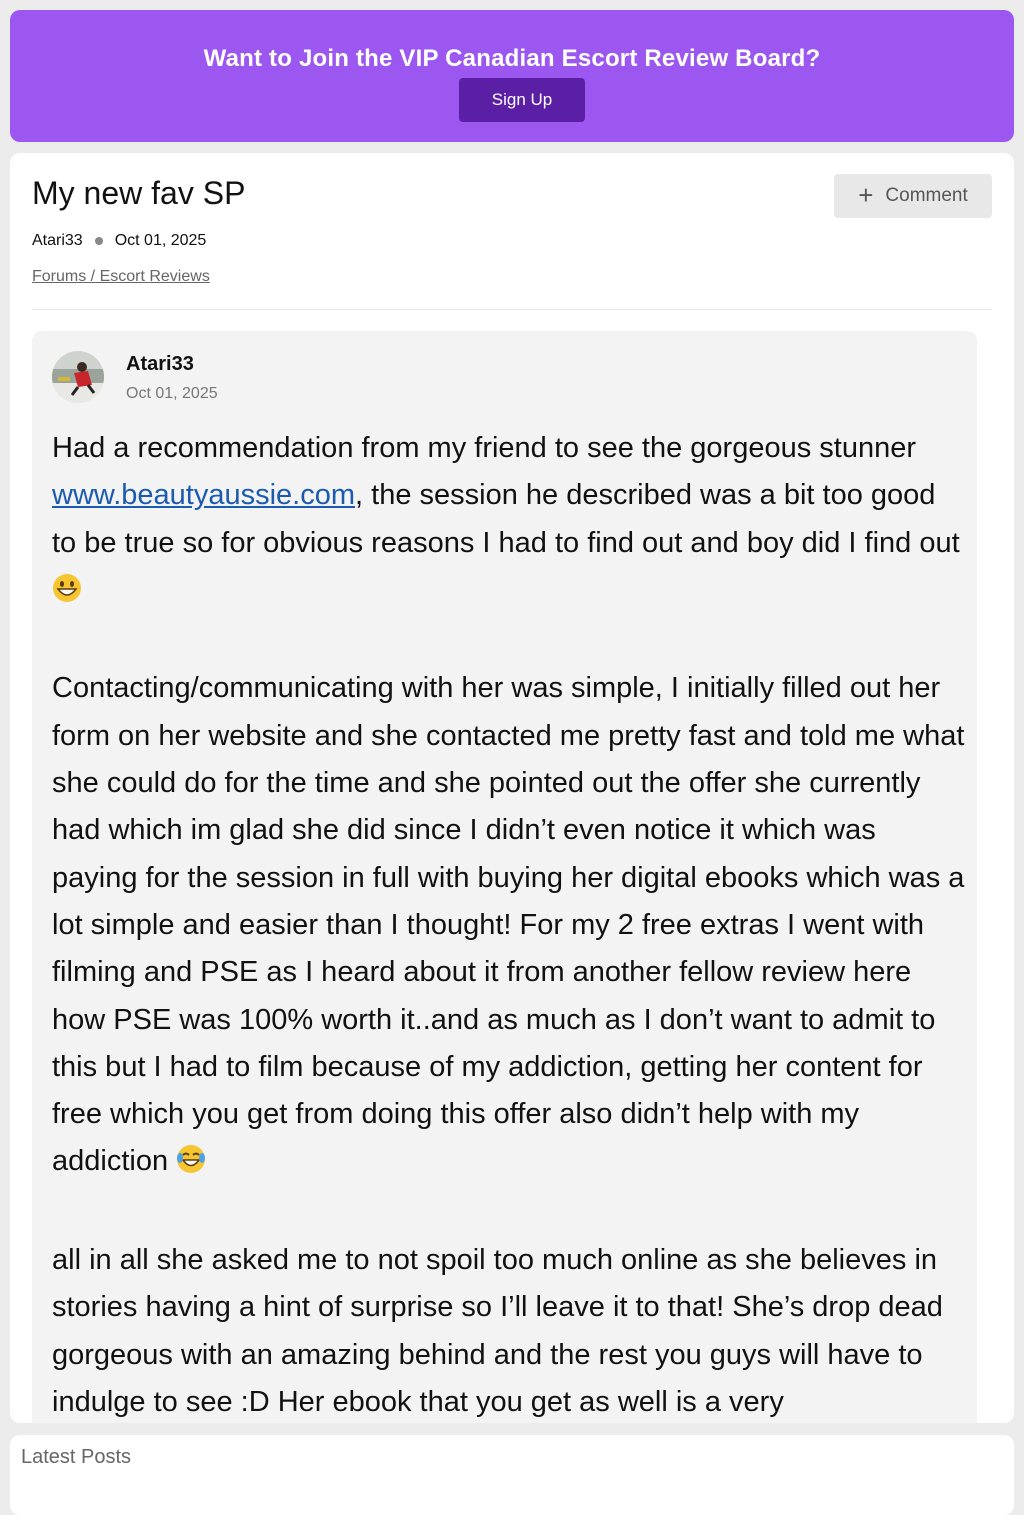 The image size is (1024, 1515). What do you see at coordinates (512, 1475) in the screenshot?
I see `latest-posts-section: Latest Posts` at bounding box center [512, 1475].